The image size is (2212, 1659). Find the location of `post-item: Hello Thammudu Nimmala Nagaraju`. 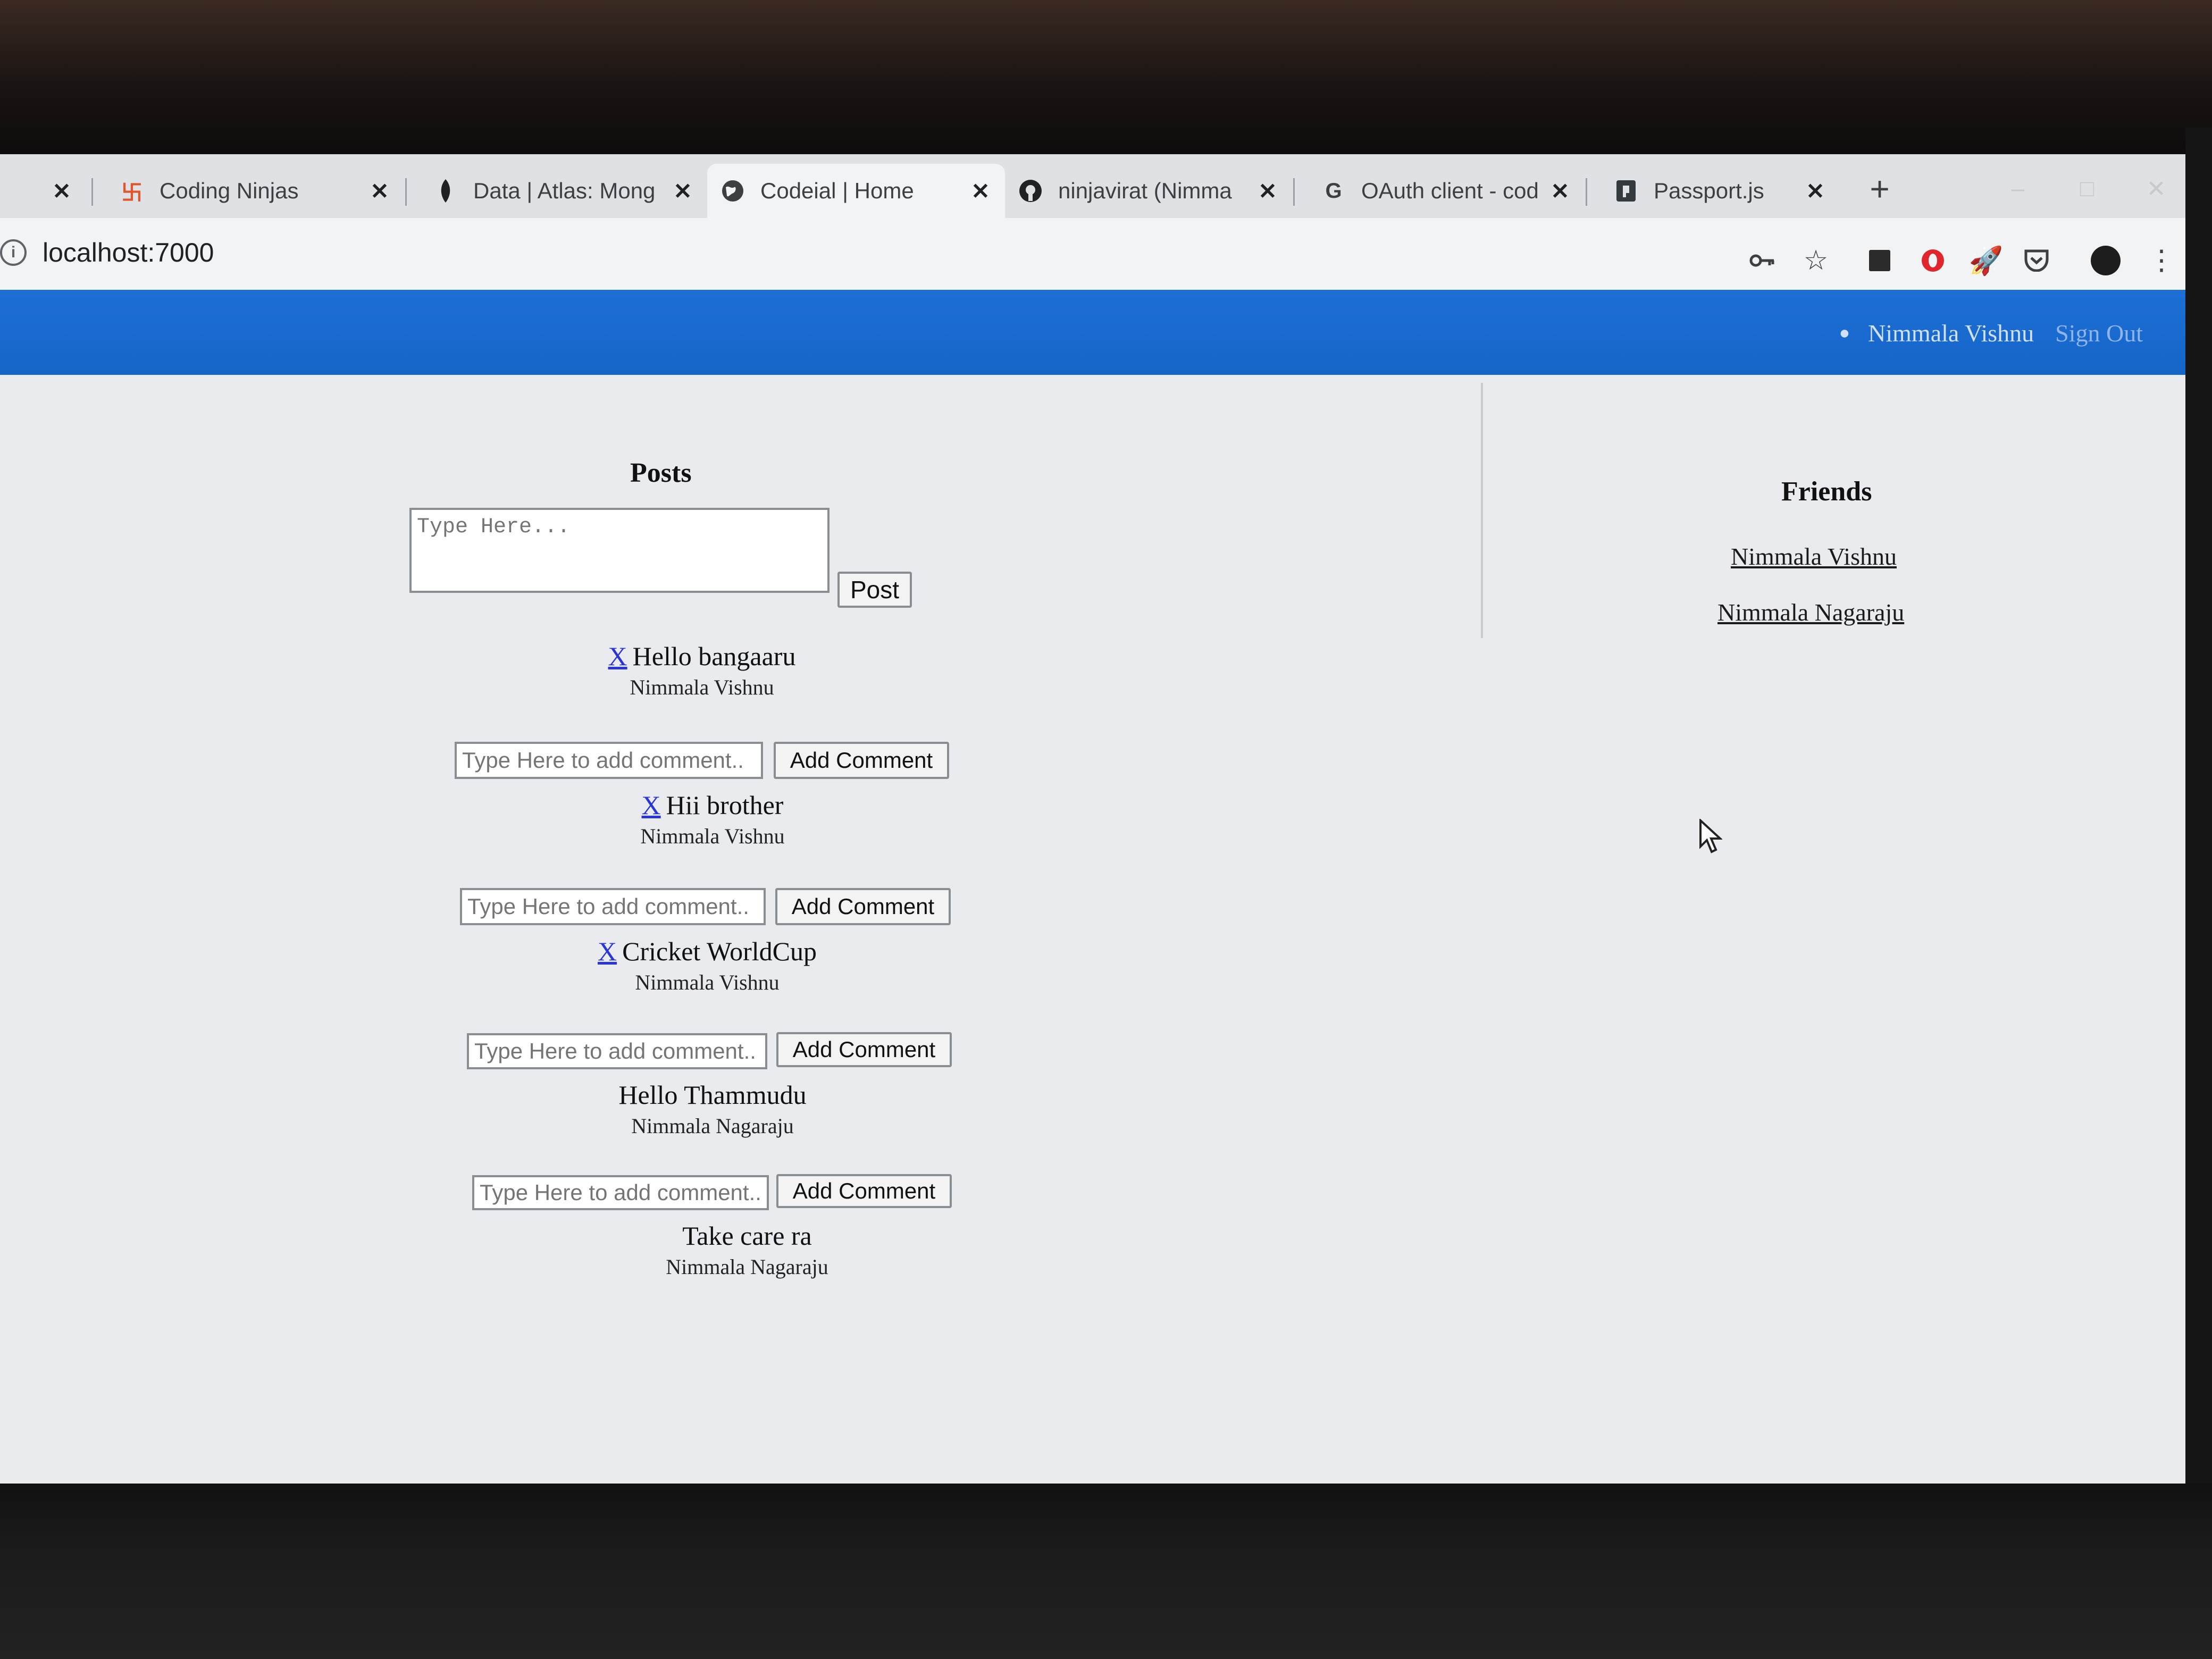

post-item: Hello Thammudu Nimmala Nagaraju is located at coordinates (712, 1108).